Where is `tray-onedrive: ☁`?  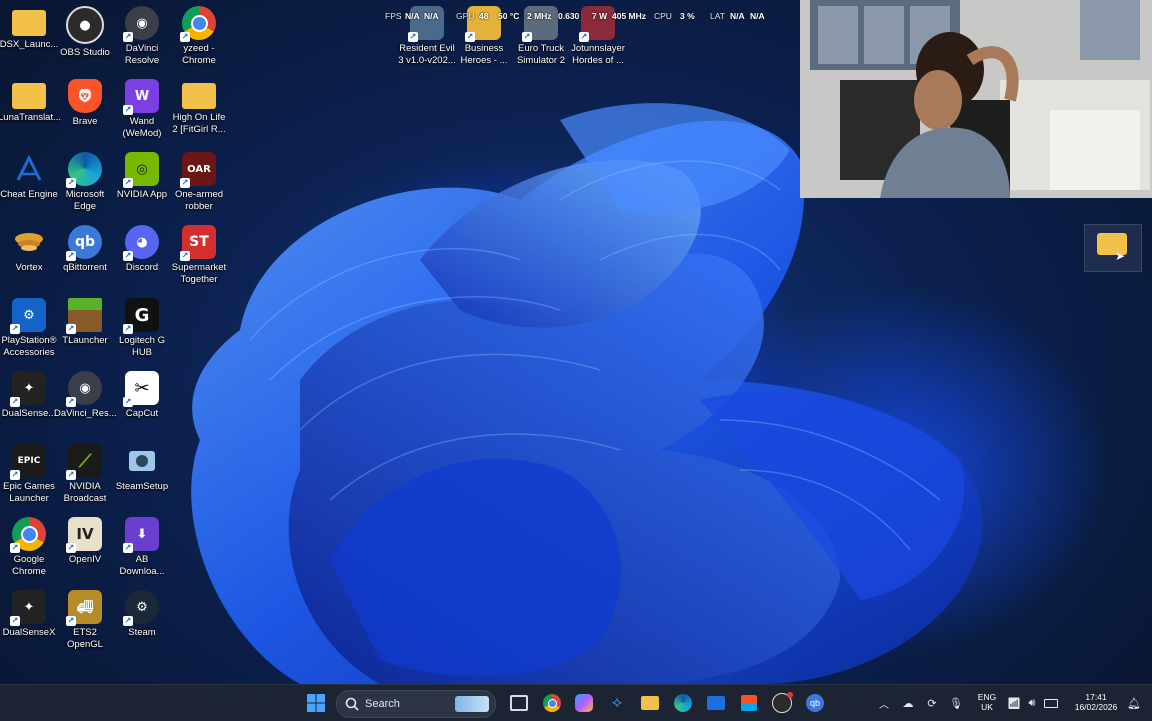
tray-onedrive: ☁ is located at coordinates (908, 703).